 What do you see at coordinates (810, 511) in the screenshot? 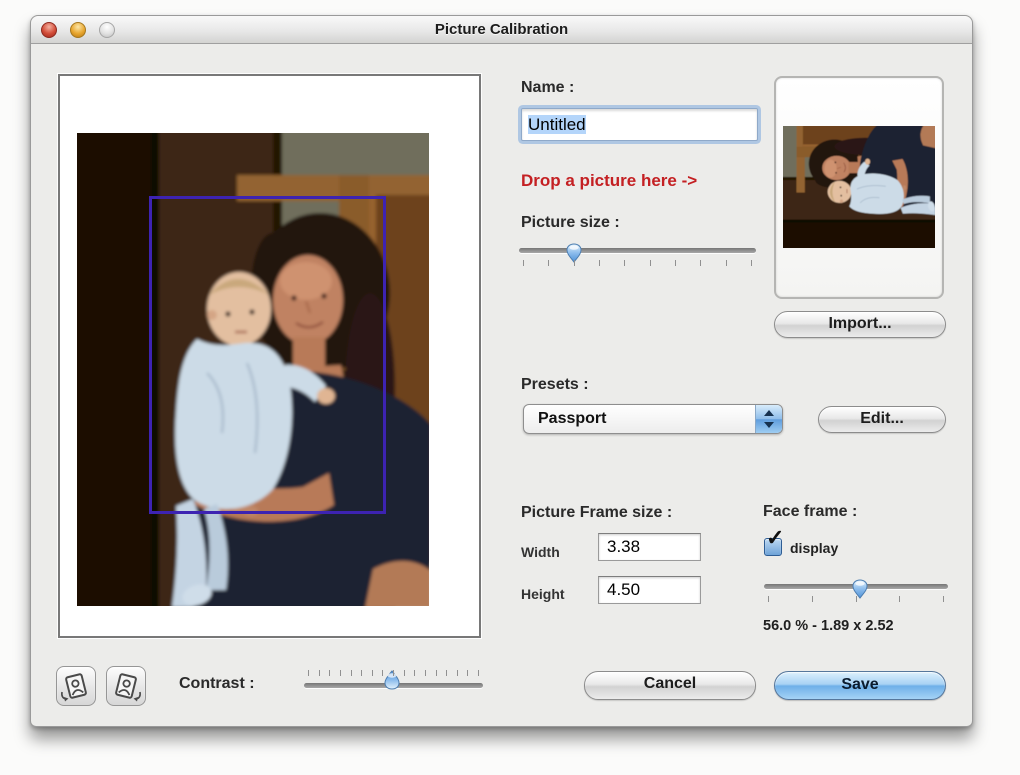
I see `face-frame-label: Face frame :` at bounding box center [810, 511].